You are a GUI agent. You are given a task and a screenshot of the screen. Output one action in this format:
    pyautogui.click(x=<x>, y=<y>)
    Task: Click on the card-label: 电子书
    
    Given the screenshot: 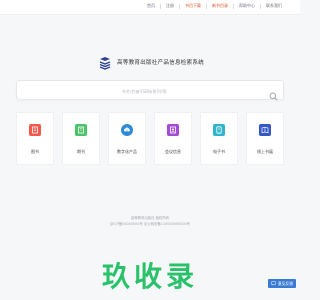 What is the action you would take?
    pyautogui.click(x=219, y=151)
    